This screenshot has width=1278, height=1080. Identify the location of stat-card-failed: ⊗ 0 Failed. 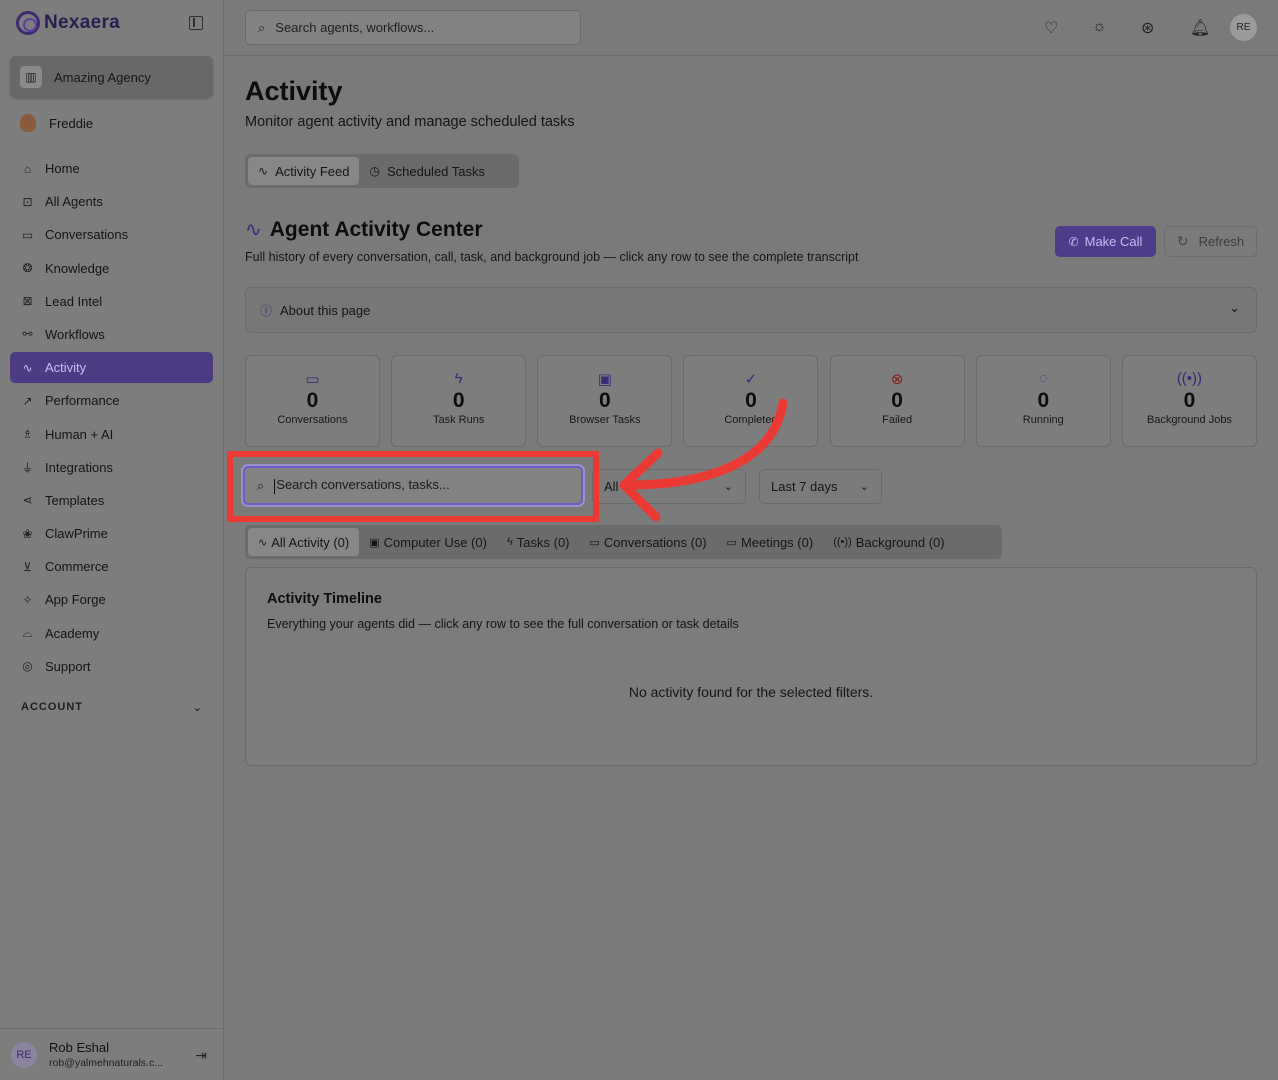
(897, 401).